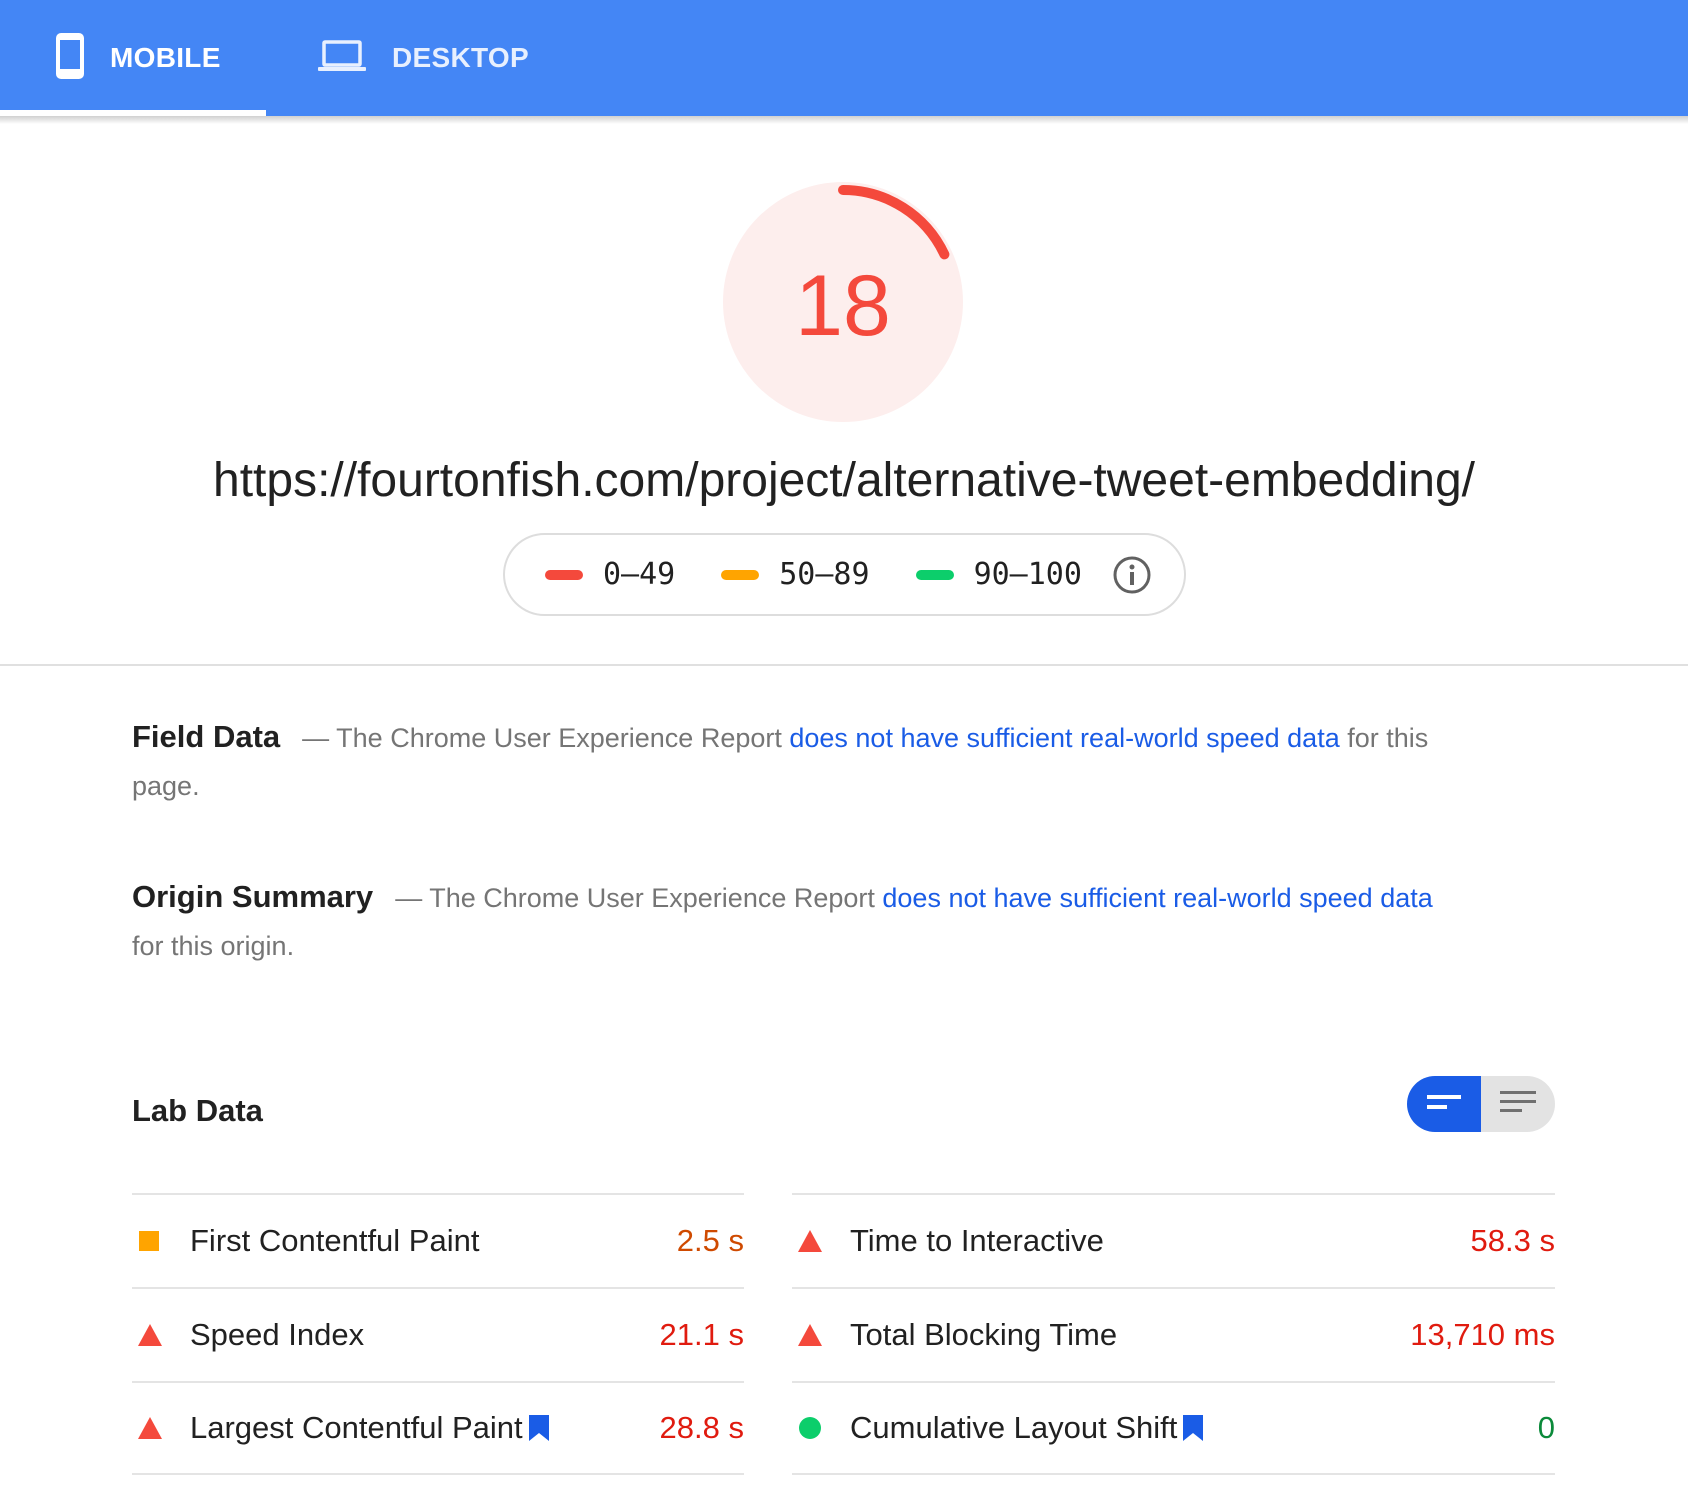 The width and height of the screenshot is (1688, 1508). I want to click on metric-name-wrap: Largest Contentful Paint, so click(425, 1428).